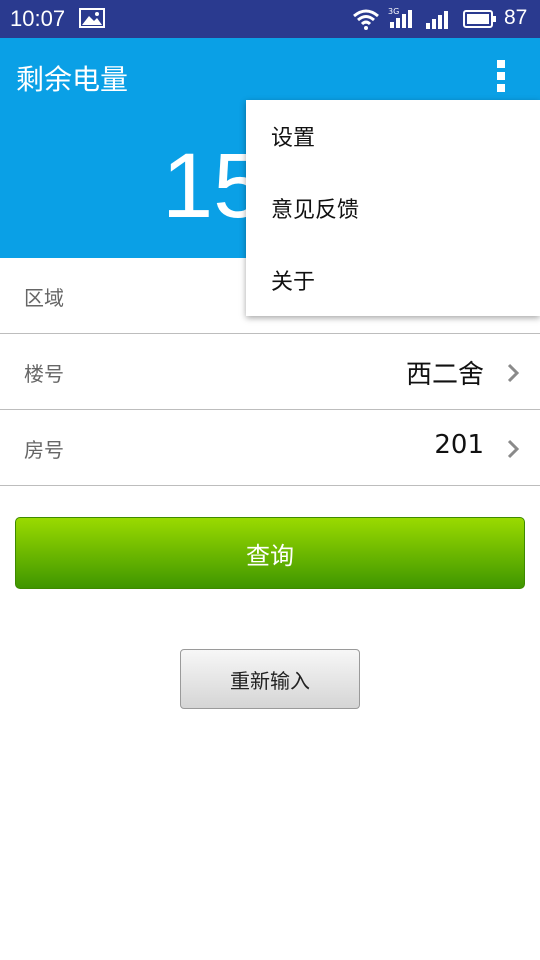 The height and width of the screenshot is (960, 540). What do you see at coordinates (366, 19) in the screenshot?
I see `wifi-icon` at bounding box center [366, 19].